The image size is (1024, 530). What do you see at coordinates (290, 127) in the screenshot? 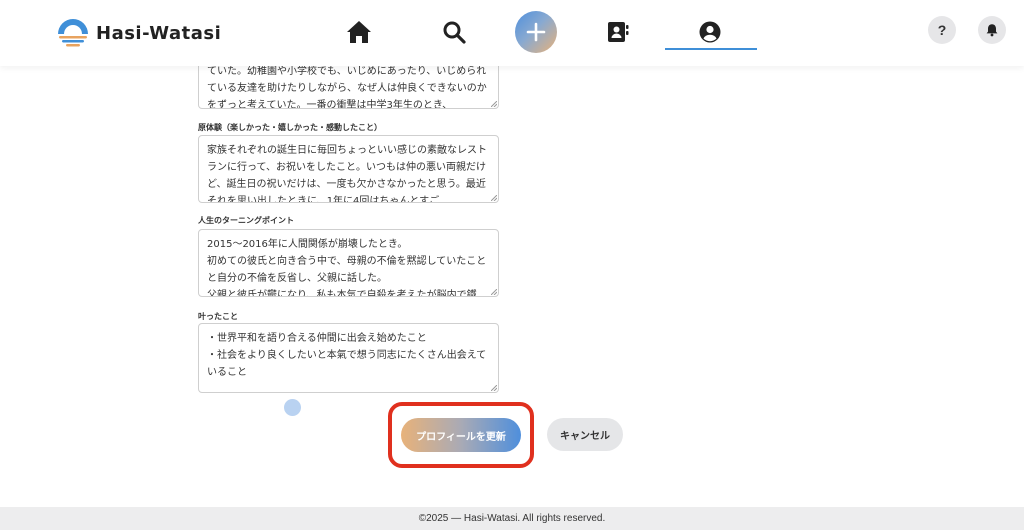
I see `origin-experience-label: 原体験（楽しかった・嬉しかった・感動したこと）` at bounding box center [290, 127].